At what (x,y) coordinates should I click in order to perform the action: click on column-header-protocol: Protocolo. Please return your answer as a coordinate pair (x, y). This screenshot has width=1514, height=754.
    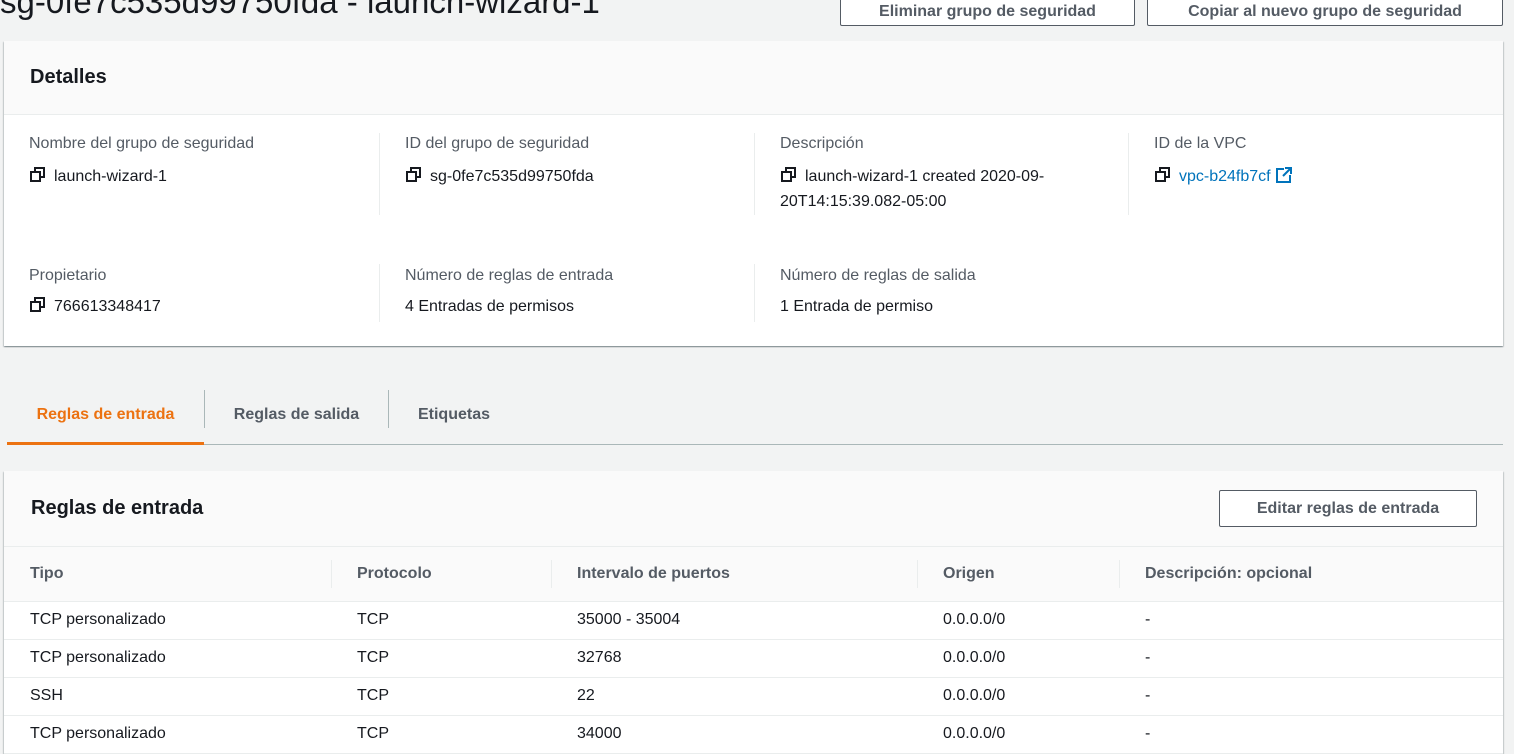
    Looking at the image, I should click on (441, 574).